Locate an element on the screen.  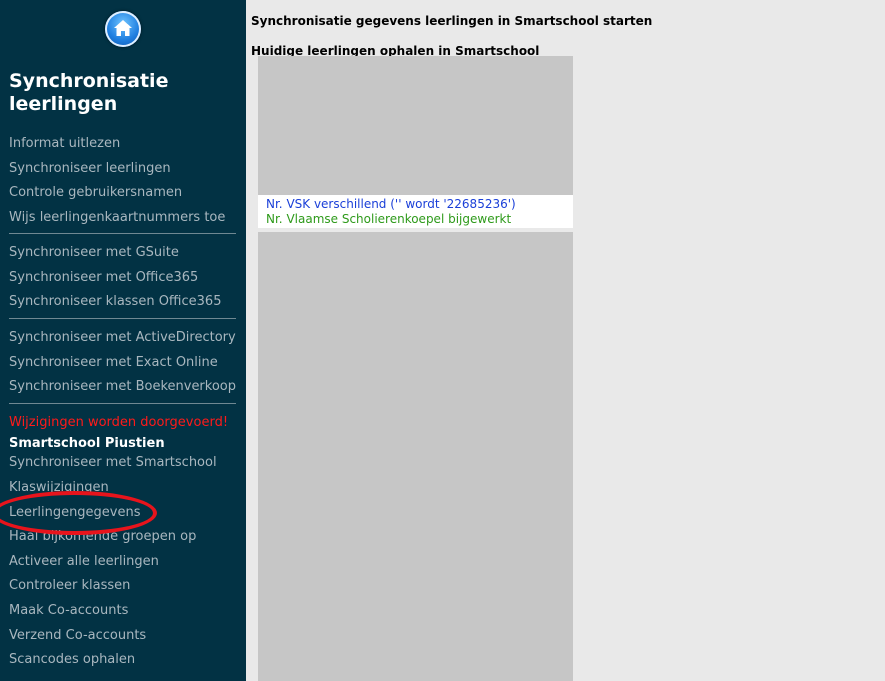
home-icon is located at coordinates (123, 28).